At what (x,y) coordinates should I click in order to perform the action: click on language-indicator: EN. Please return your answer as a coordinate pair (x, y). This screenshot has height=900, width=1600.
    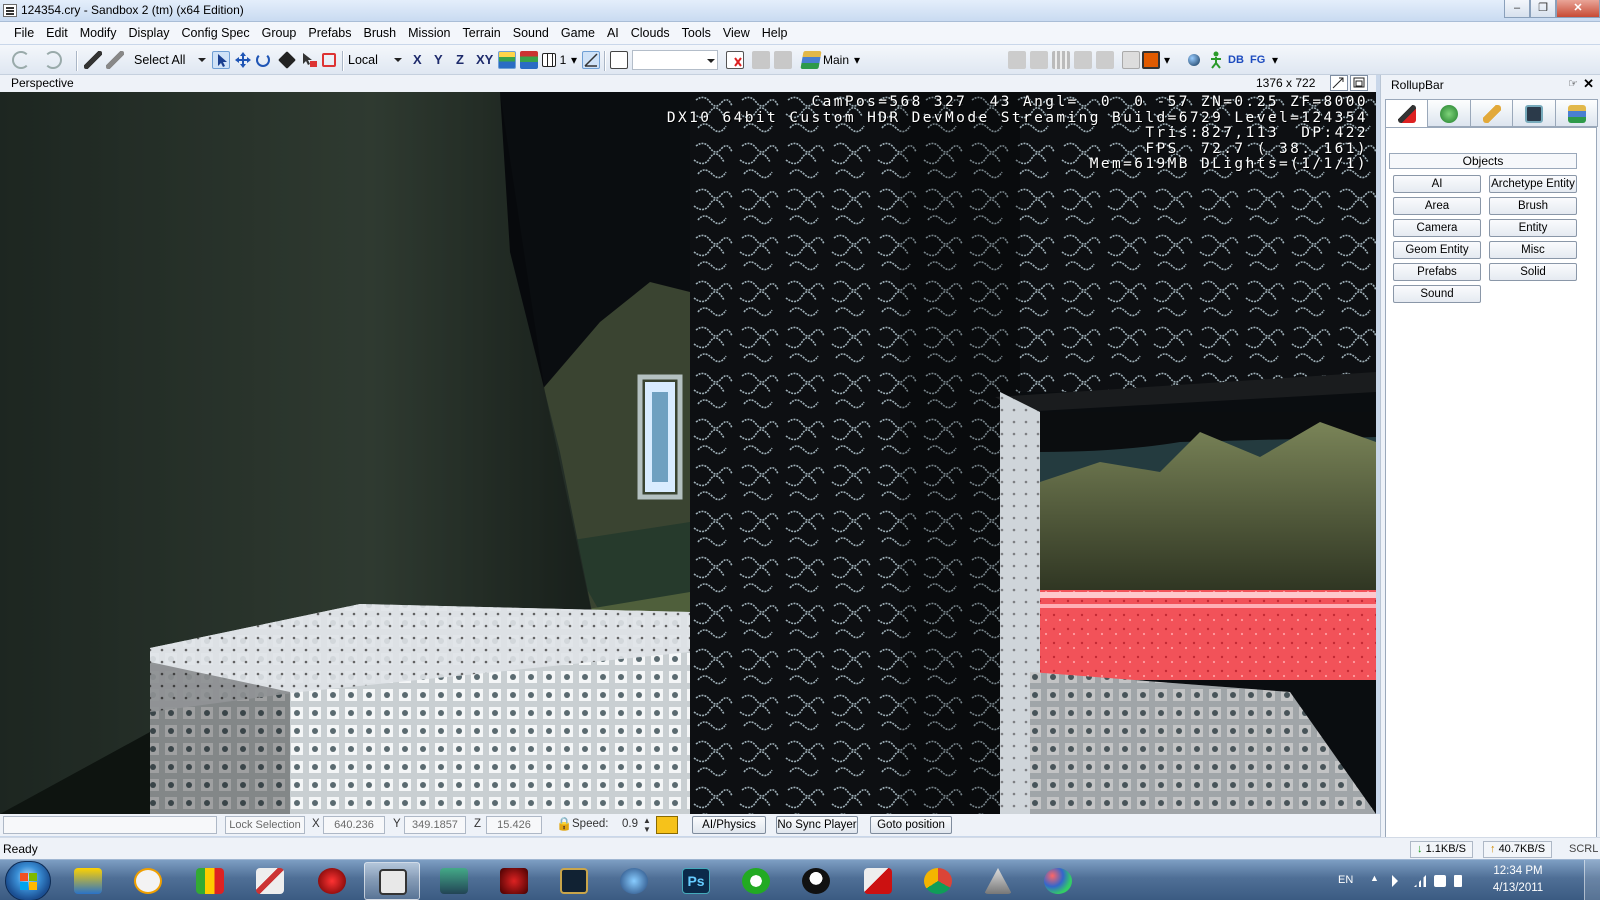
    Looking at the image, I should click on (1345, 880).